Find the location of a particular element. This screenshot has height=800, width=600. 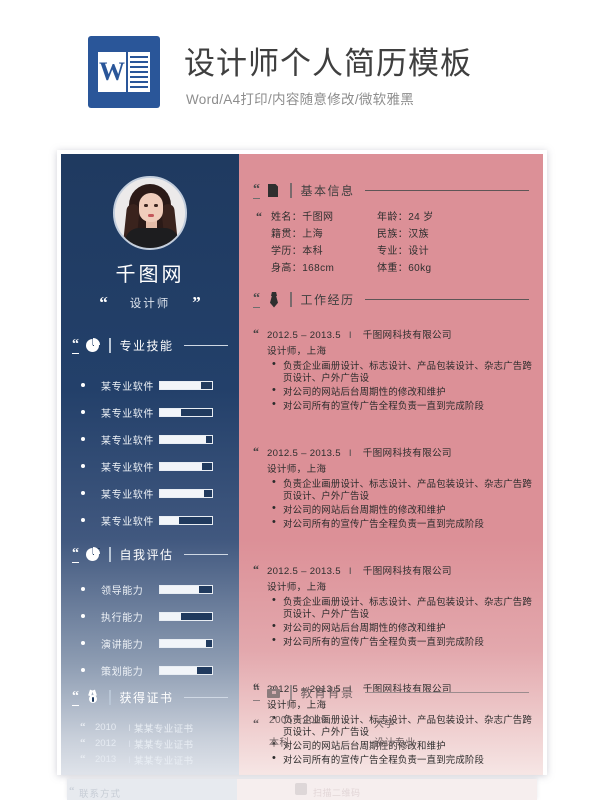

document-icon is located at coordinates (273, 191).